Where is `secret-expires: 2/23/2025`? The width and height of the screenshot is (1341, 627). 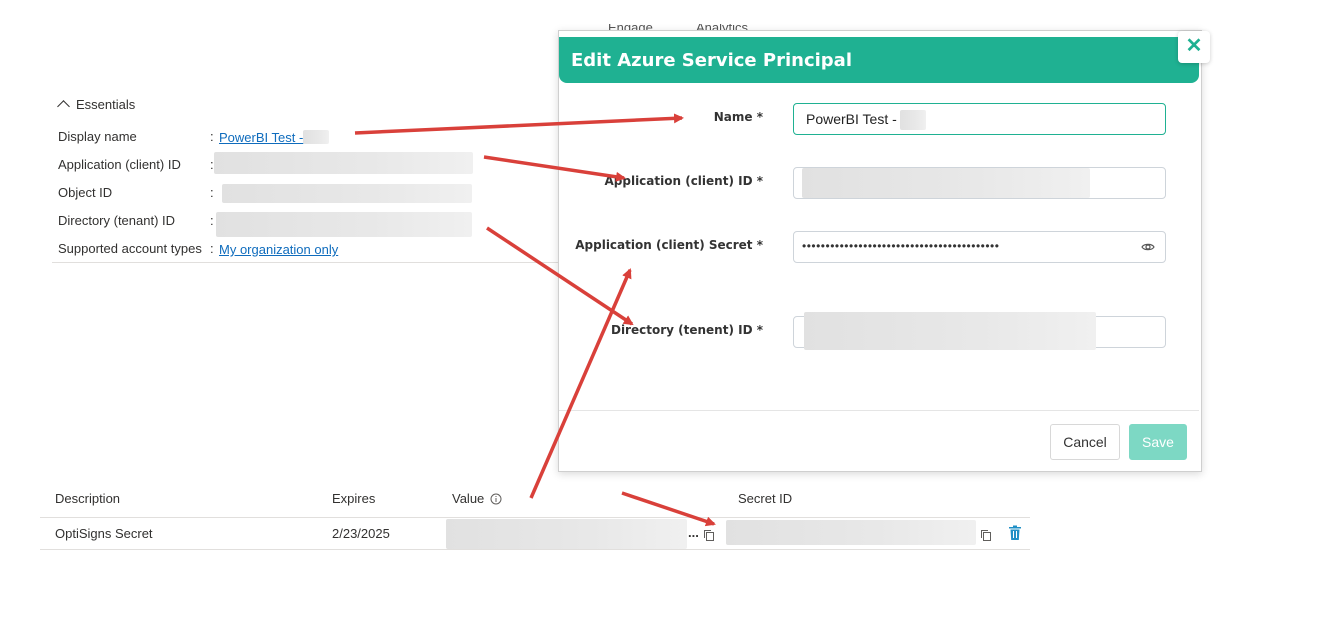
secret-expires: 2/23/2025 is located at coordinates (361, 533).